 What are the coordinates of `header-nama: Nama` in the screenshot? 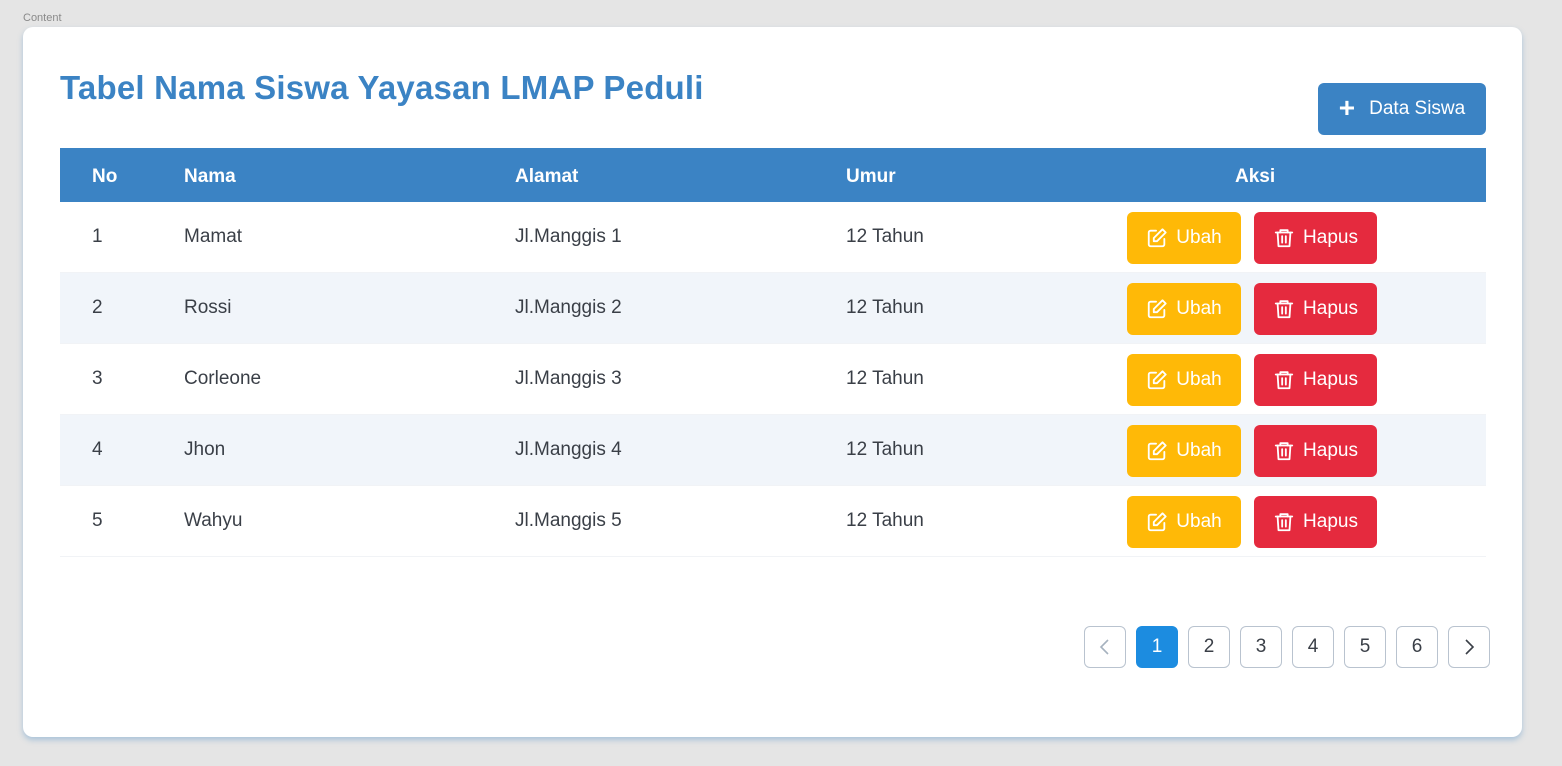 It's located at (210, 176).